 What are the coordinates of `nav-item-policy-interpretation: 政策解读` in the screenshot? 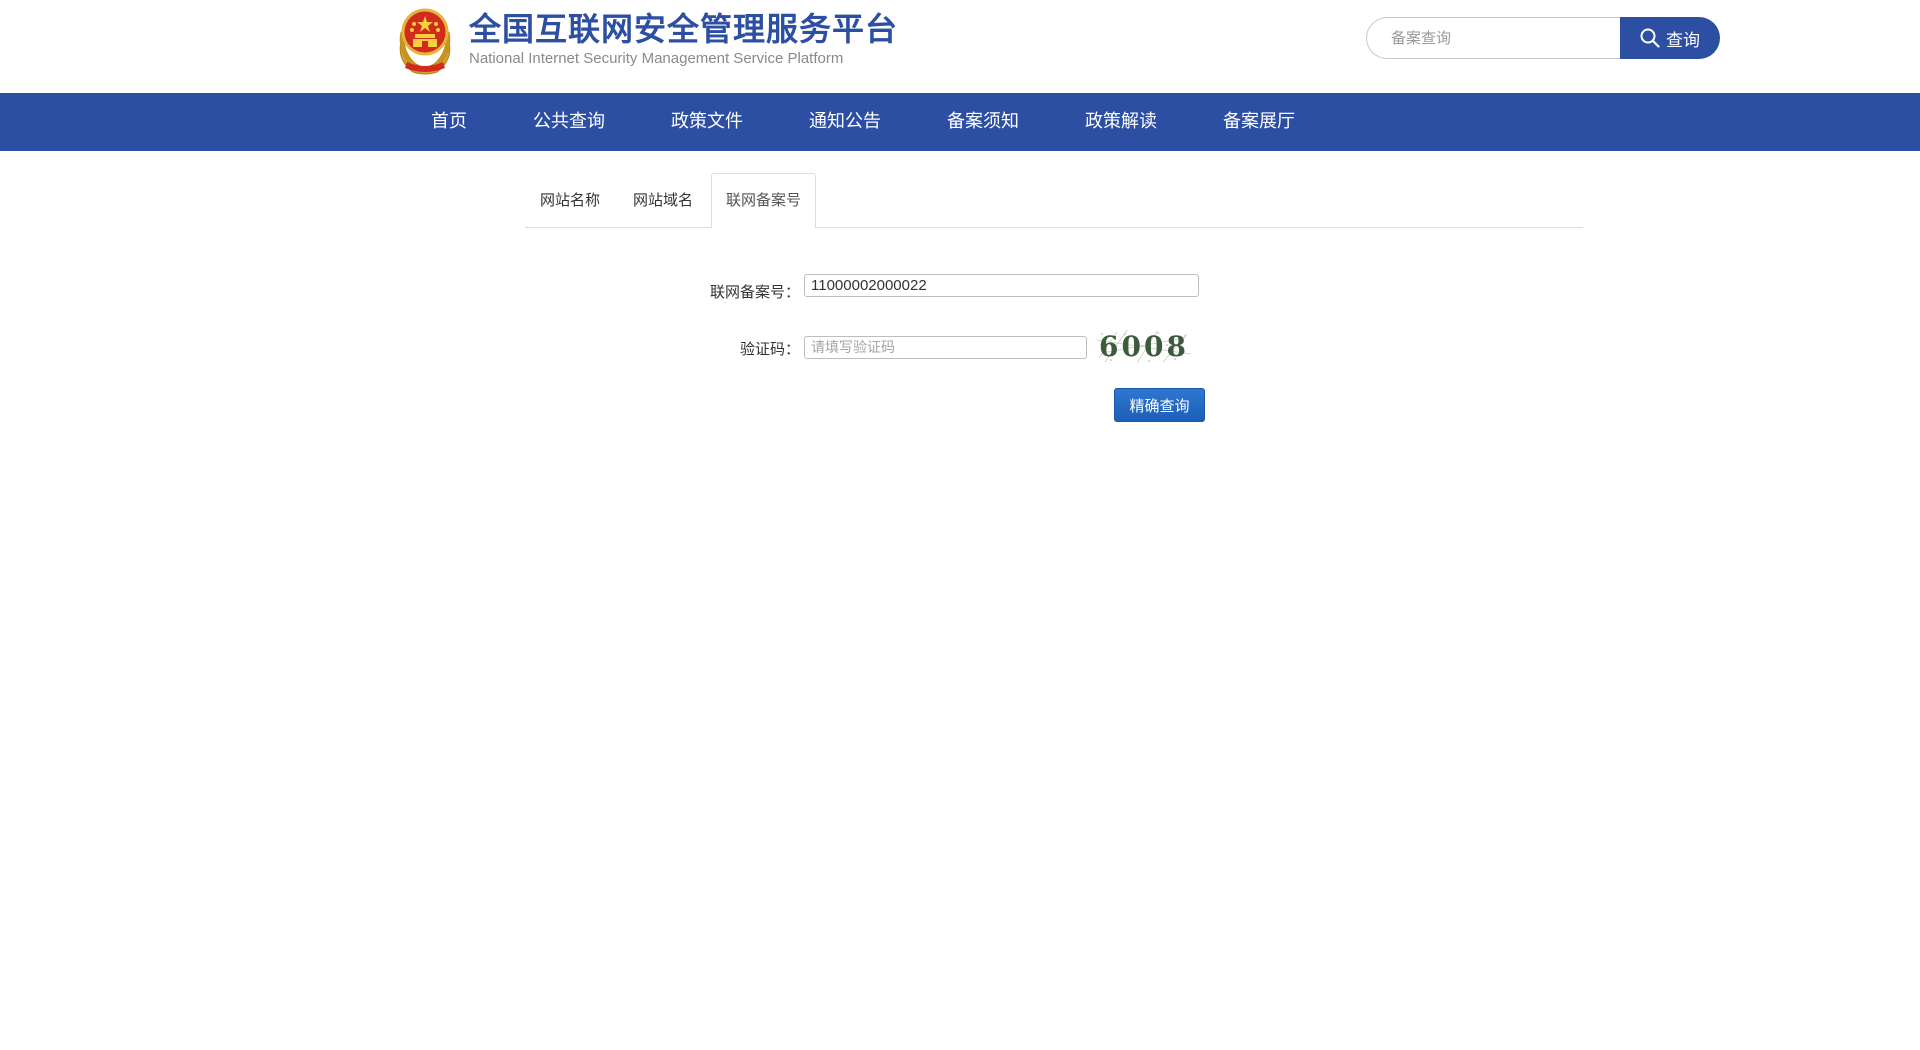 It's located at (1121, 122).